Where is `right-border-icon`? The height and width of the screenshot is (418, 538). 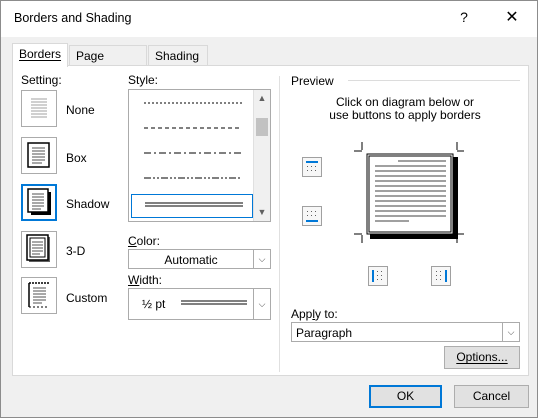
right-border-icon is located at coordinates (441, 276).